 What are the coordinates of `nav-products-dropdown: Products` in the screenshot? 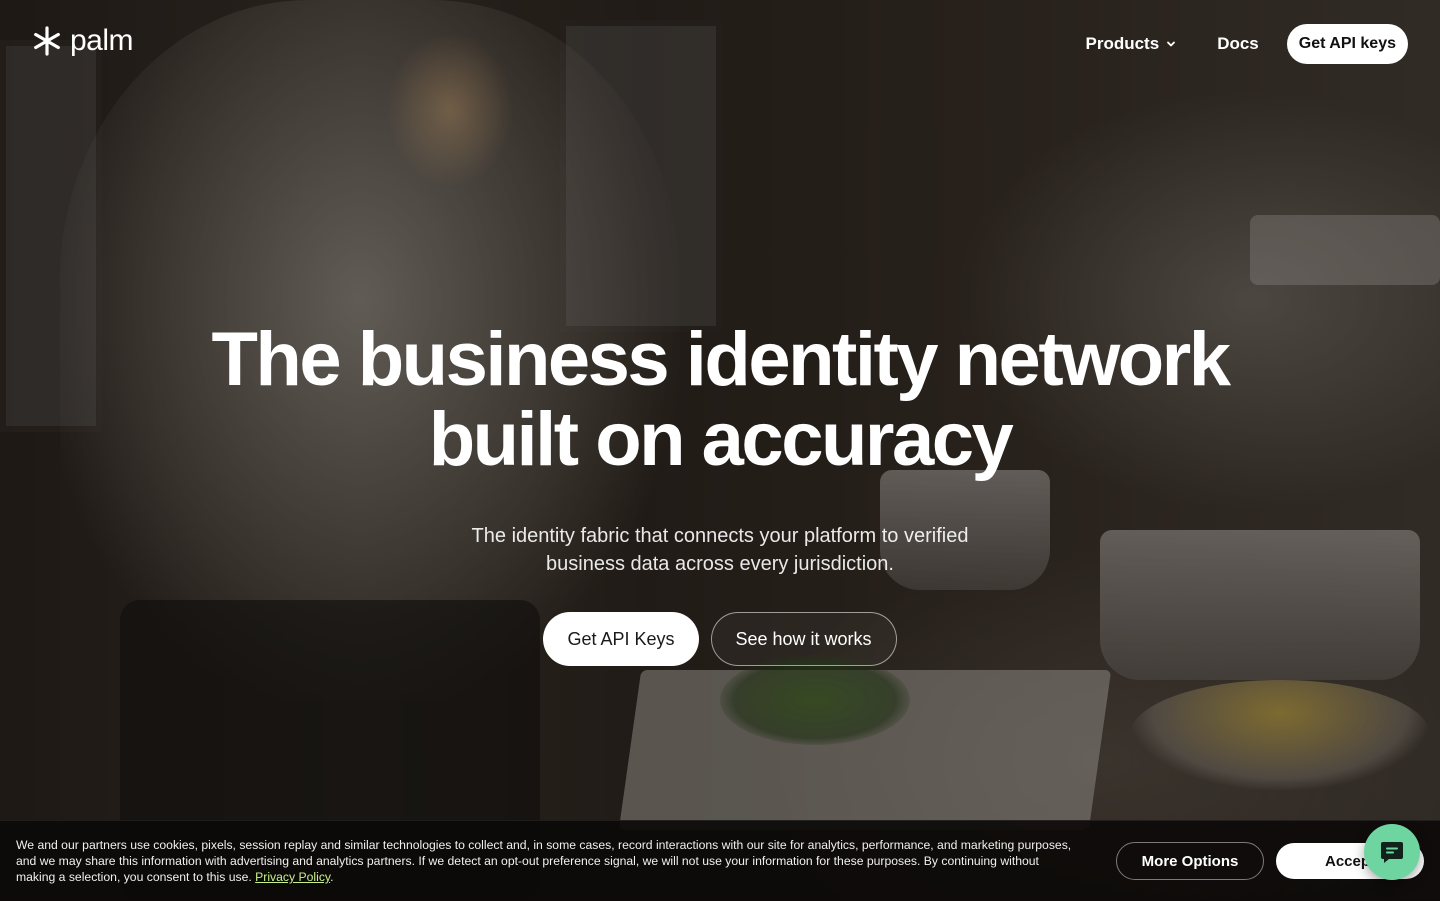 It's located at (1132, 44).